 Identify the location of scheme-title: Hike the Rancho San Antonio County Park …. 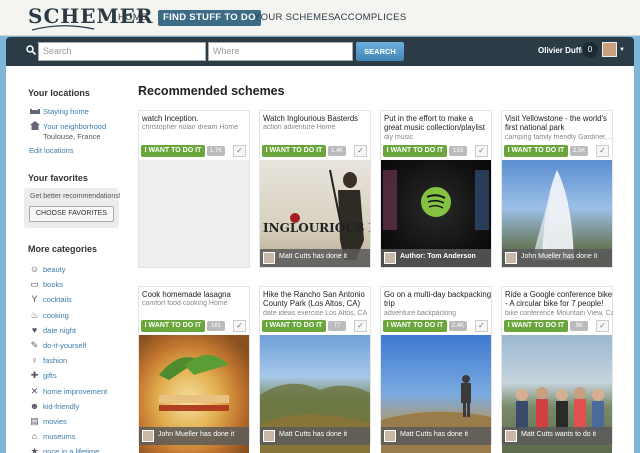
(317, 299).